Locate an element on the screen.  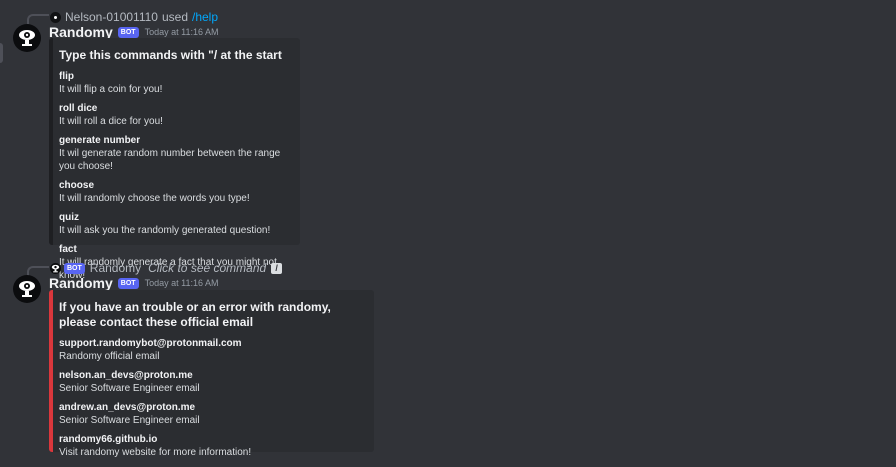
field-name: flip is located at coordinates (66, 76).